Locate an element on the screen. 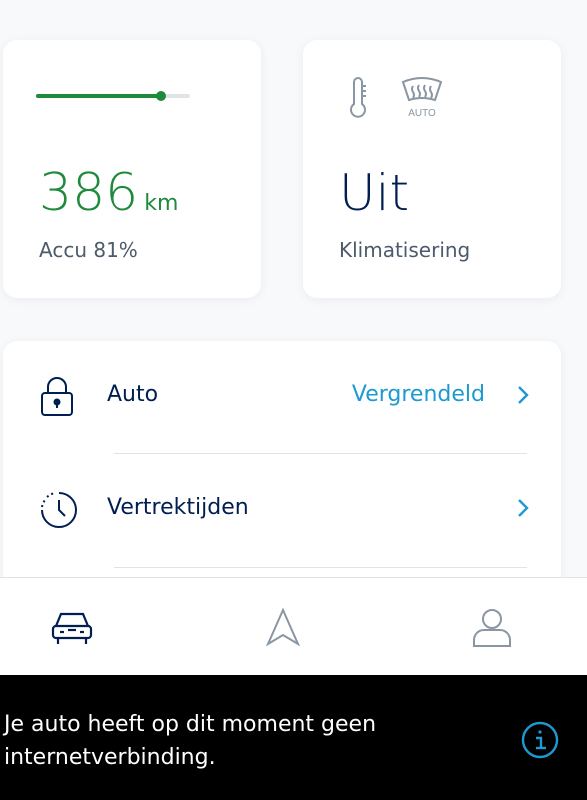  profile-icon is located at coordinates (492, 630).